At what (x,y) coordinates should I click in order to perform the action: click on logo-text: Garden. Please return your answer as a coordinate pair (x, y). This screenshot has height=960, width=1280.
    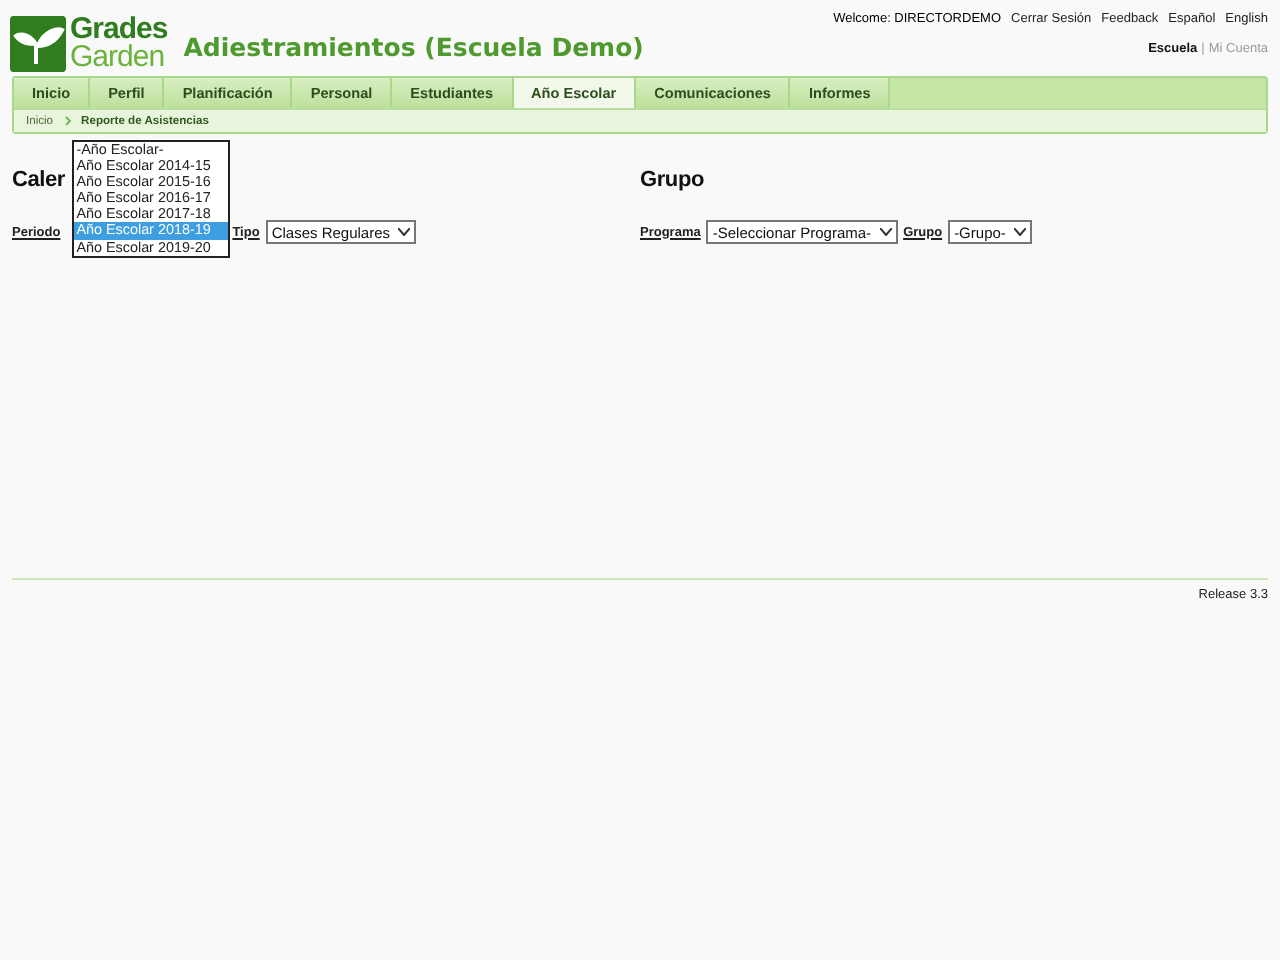
    Looking at the image, I should click on (118, 57).